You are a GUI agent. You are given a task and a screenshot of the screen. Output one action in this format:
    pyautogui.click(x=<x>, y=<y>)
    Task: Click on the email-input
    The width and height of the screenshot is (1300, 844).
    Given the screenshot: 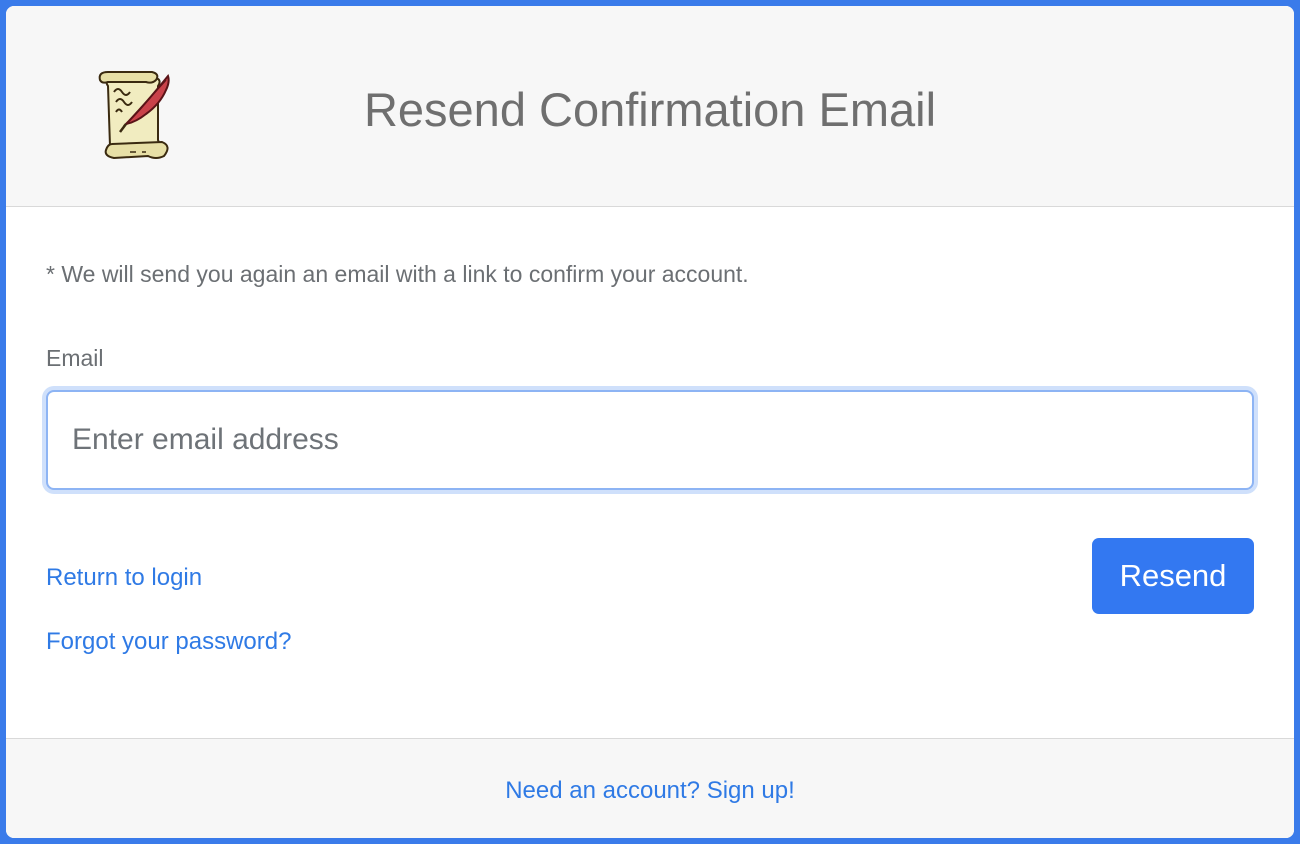 What is the action you would take?
    pyautogui.click(x=650, y=440)
    